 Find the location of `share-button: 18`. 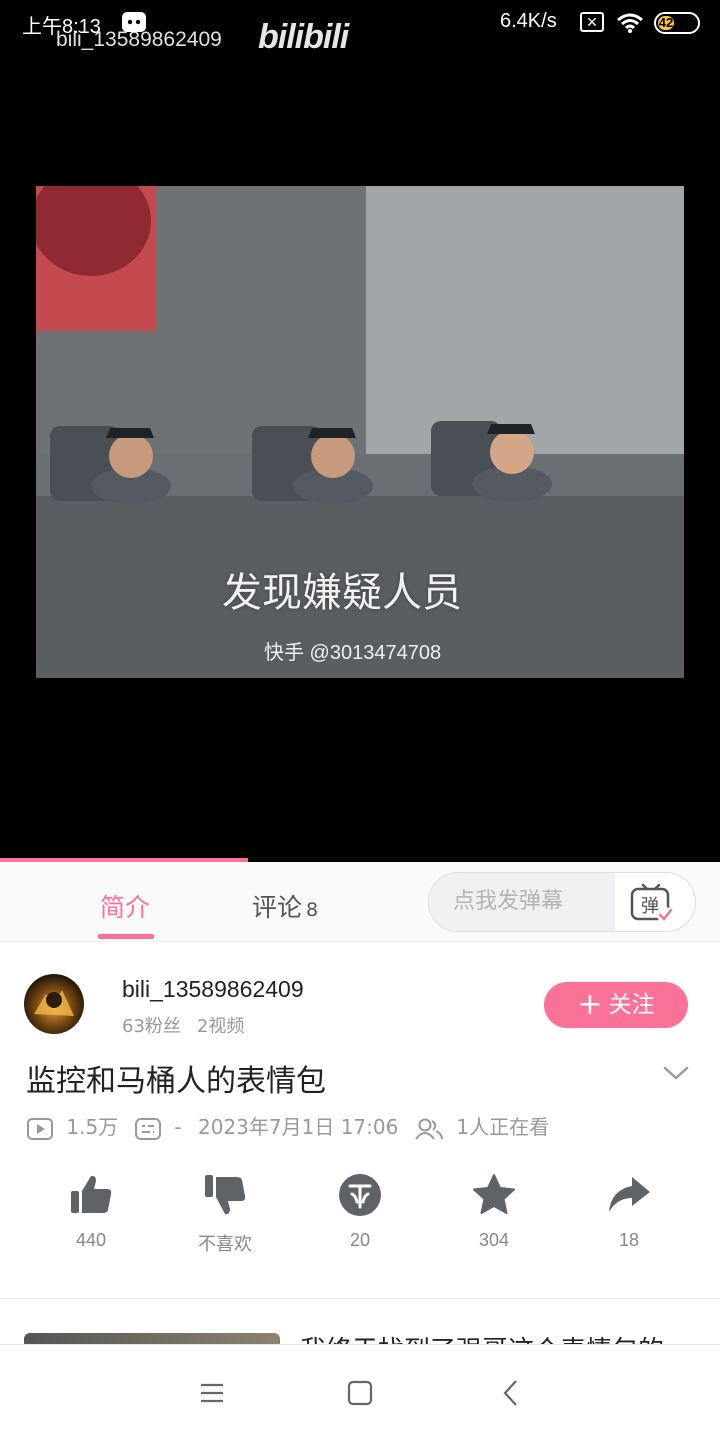

share-button: 18 is located at coordinates (629, 1211).